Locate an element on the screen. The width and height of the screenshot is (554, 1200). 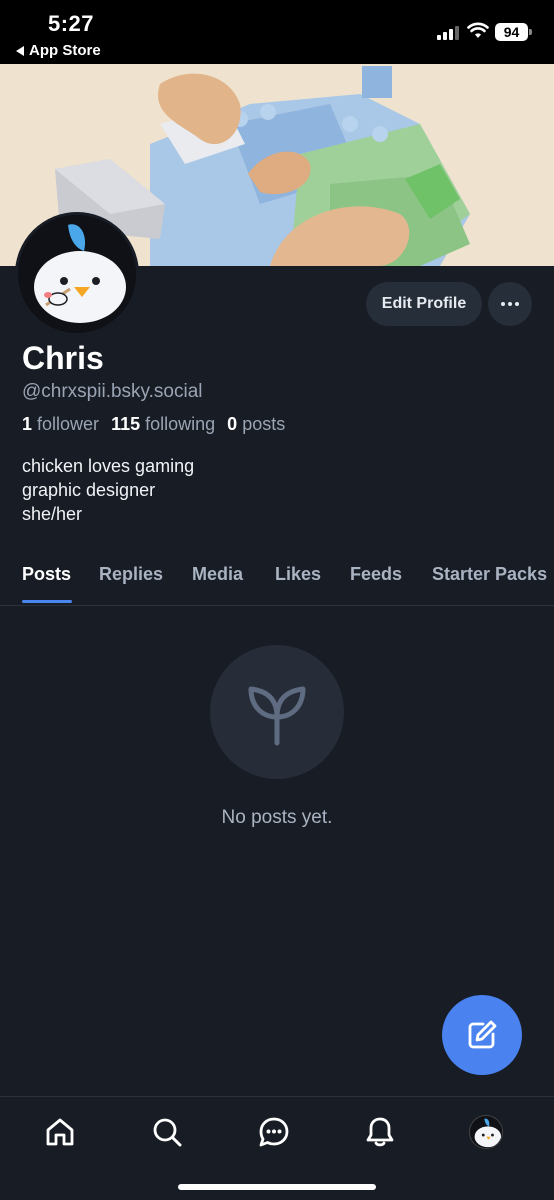
status-time: 5:27 is located at coordinates (71, 23).